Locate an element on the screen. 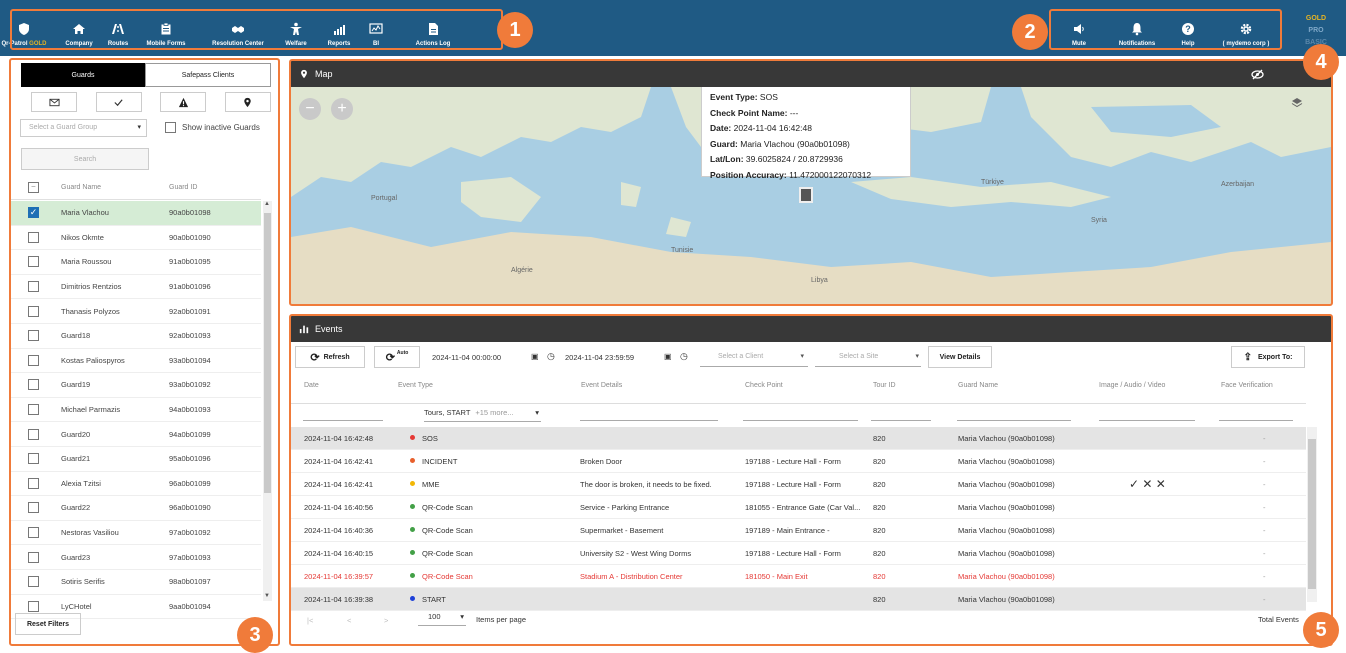  callout-2: 2 is located at coordinates (1030, 32).